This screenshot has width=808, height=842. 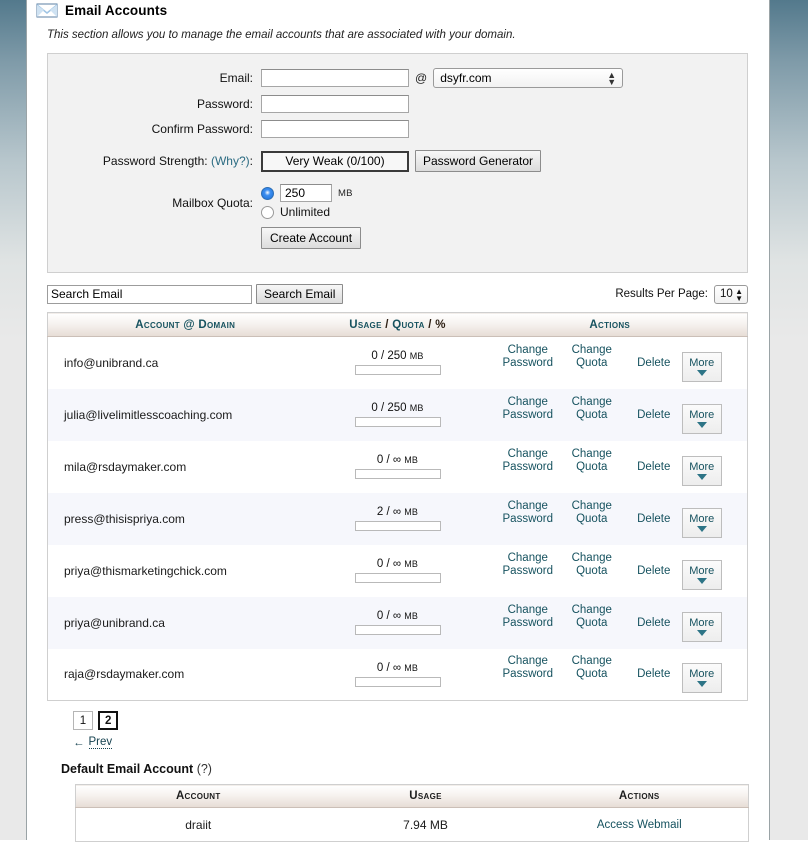 I want to click on password-input, so click(x=335, y=104).